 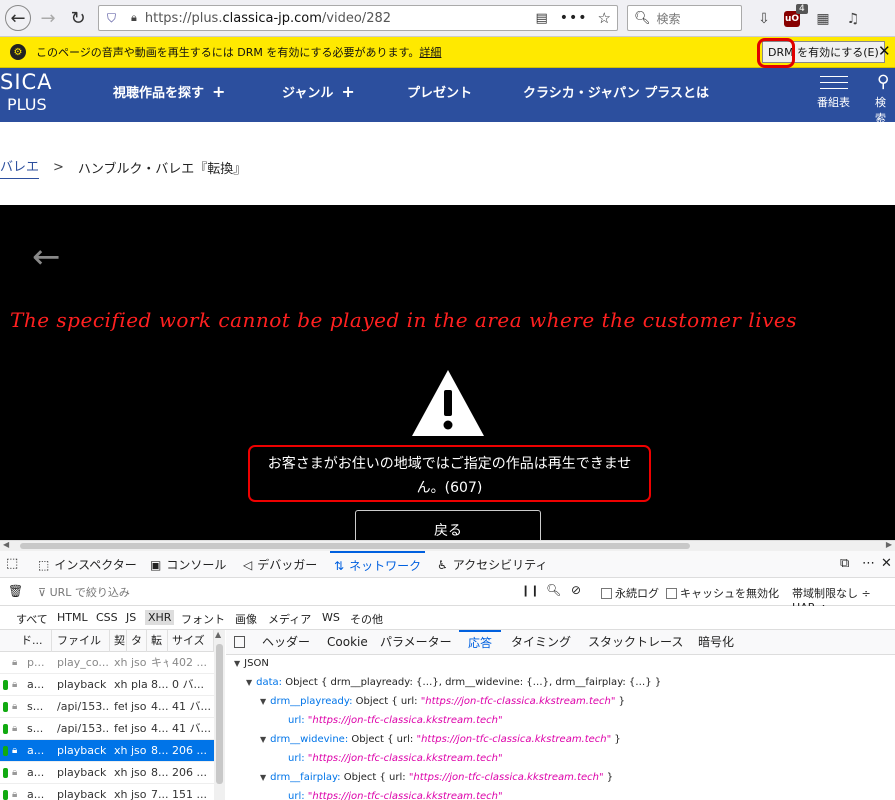 What do you see at coordinates (289, 619) in the screenshot?
I see `filter-media: メディア` at bounding box center [289, 619].